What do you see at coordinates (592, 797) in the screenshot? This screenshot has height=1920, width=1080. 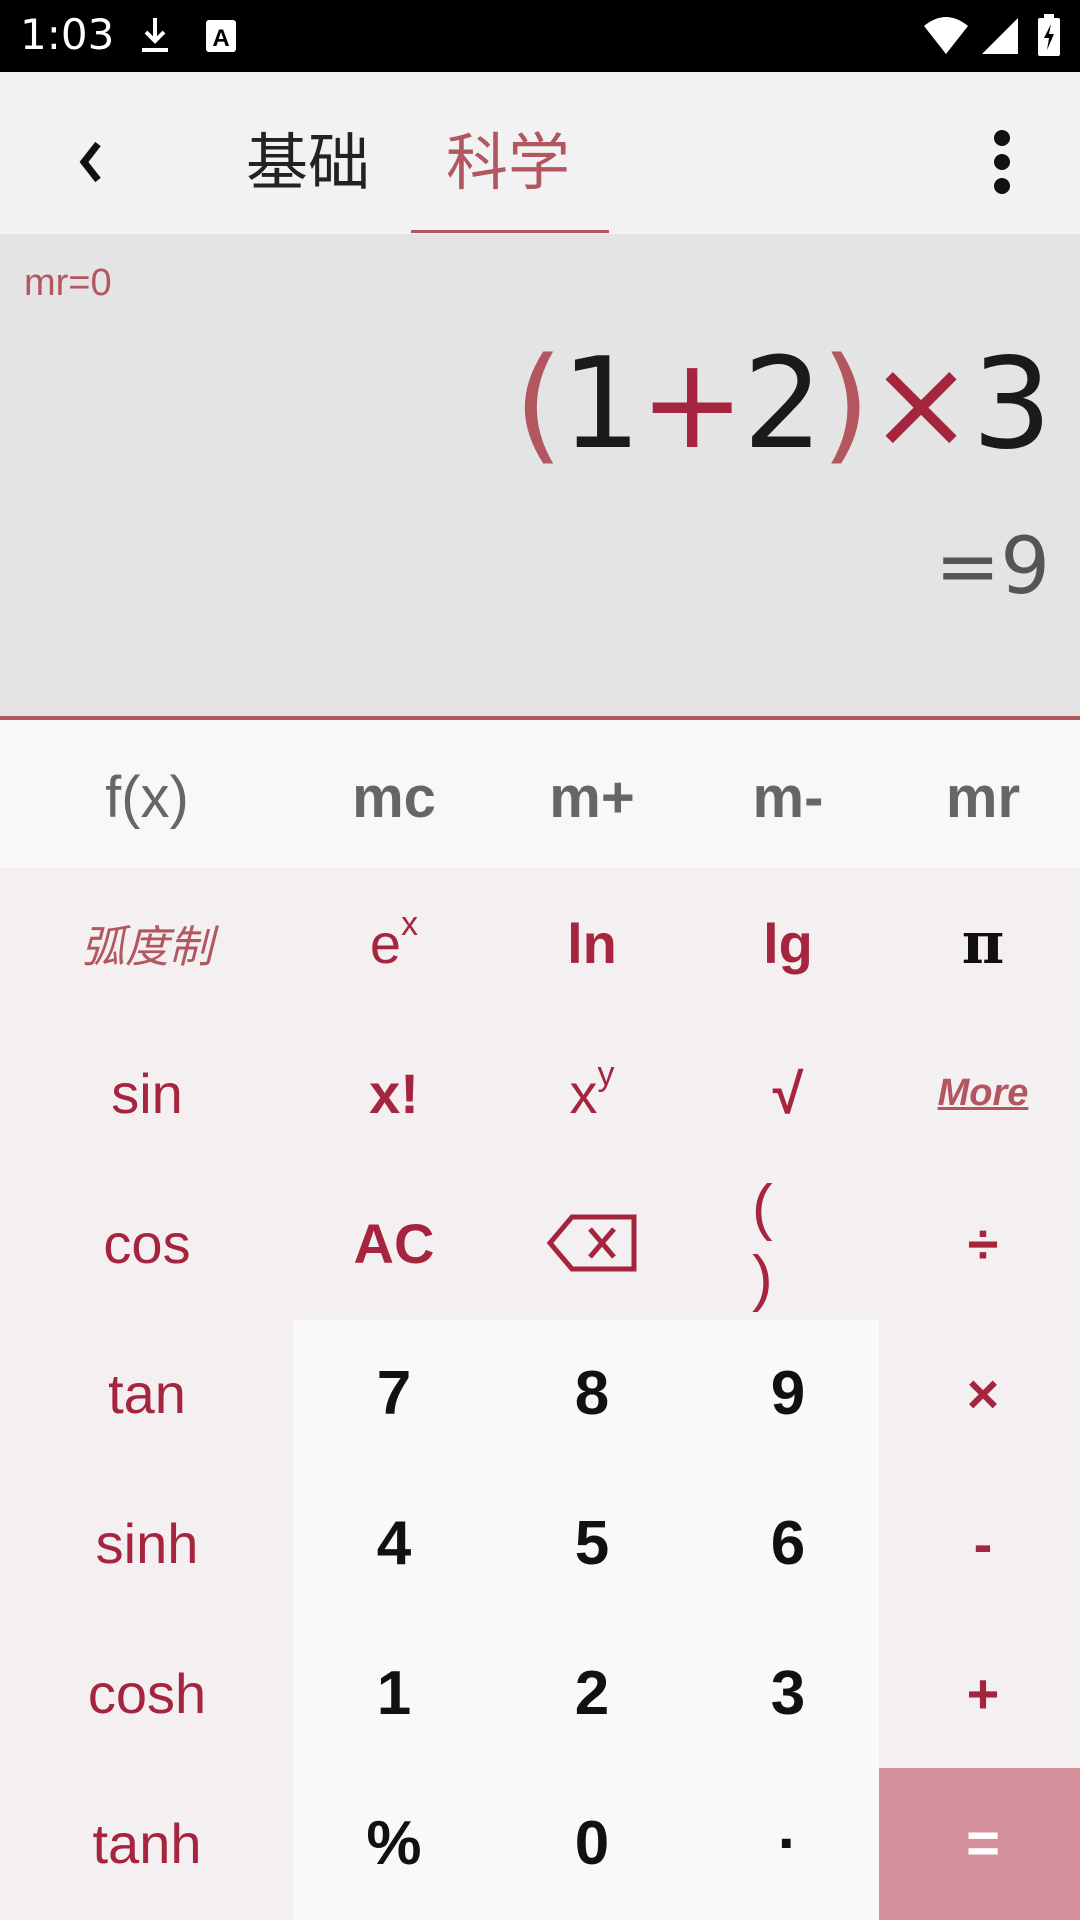 I see `m-plus-button: m+` at bounding box center [592, 797].